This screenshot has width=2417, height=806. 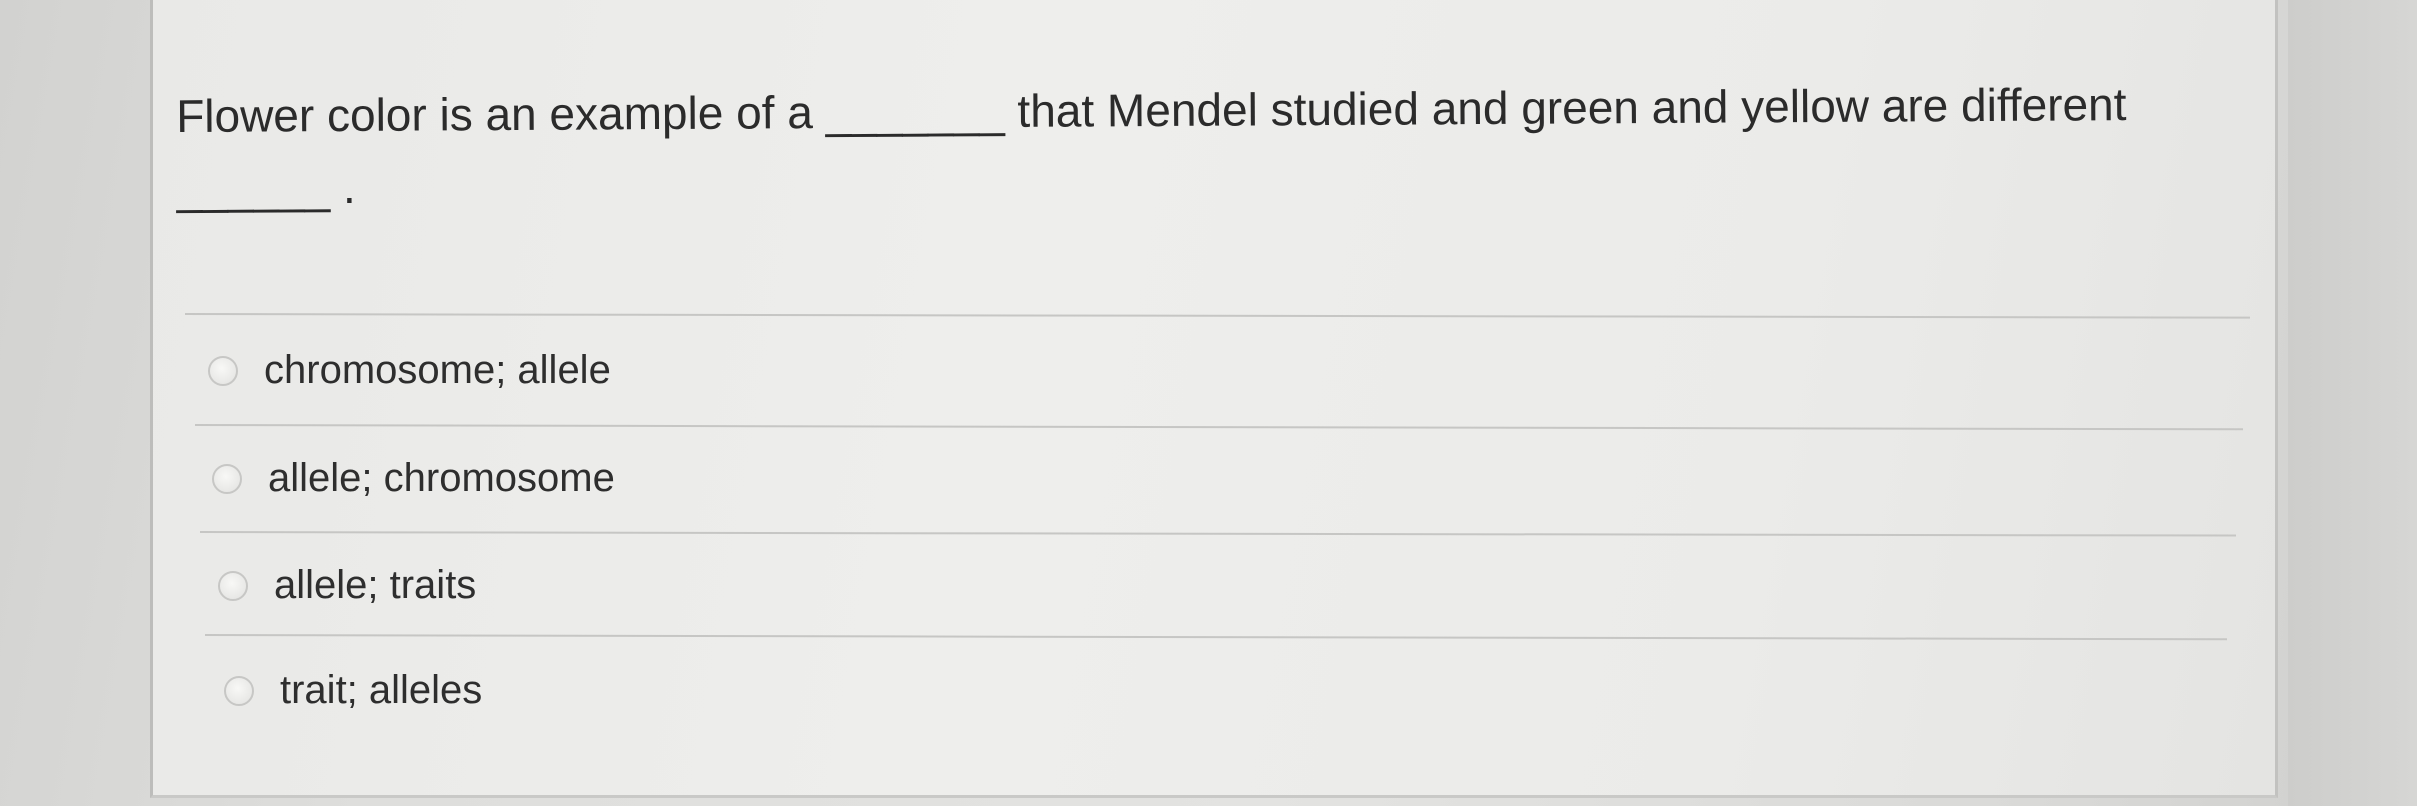 What do you see at coordinates (375, 585) in the screenshot?
I see `option-label: allele; traits` at bounding box center [375, 585].